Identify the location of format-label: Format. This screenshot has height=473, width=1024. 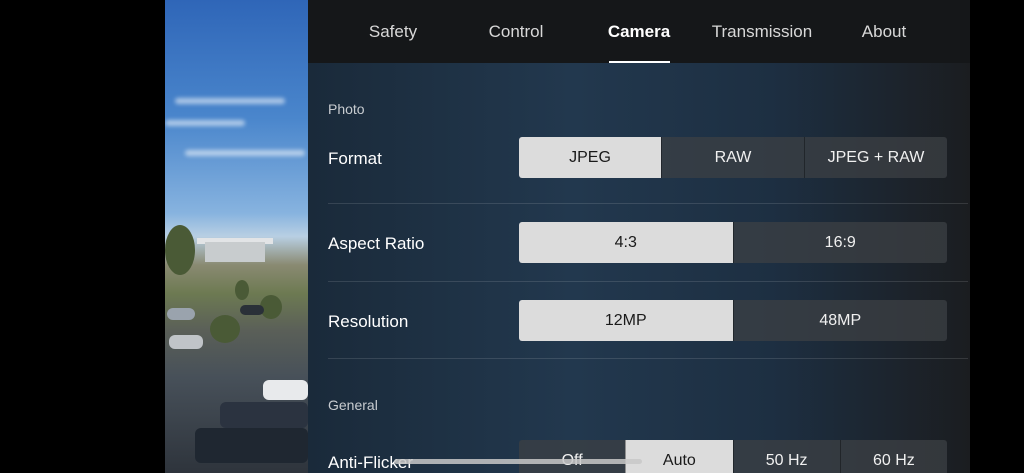
(355, 158).